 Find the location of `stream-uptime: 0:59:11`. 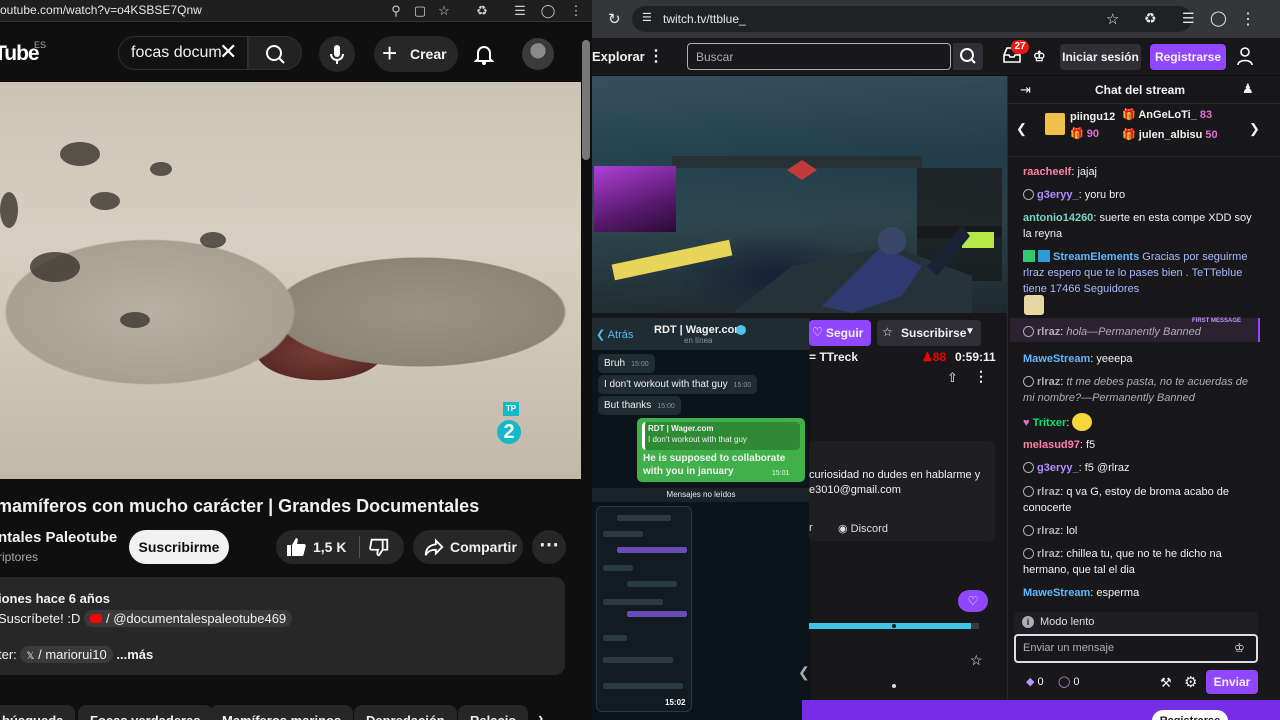

stream-uptime: 0:59:11 is located at coordinates (975, 357).